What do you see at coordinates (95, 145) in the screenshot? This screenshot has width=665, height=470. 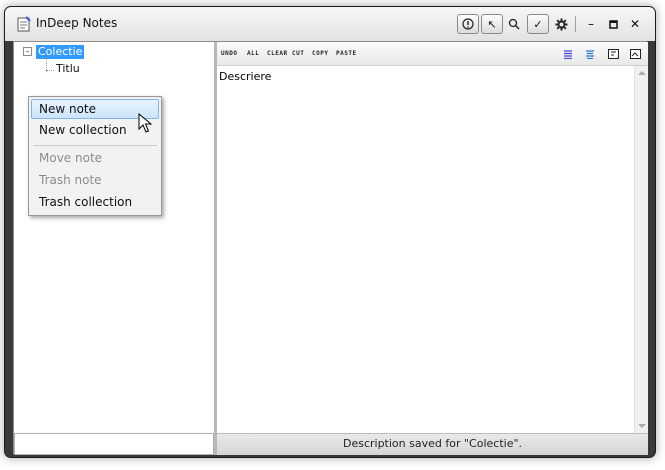 I see `menu-separator` at bounding box center [95, 145].